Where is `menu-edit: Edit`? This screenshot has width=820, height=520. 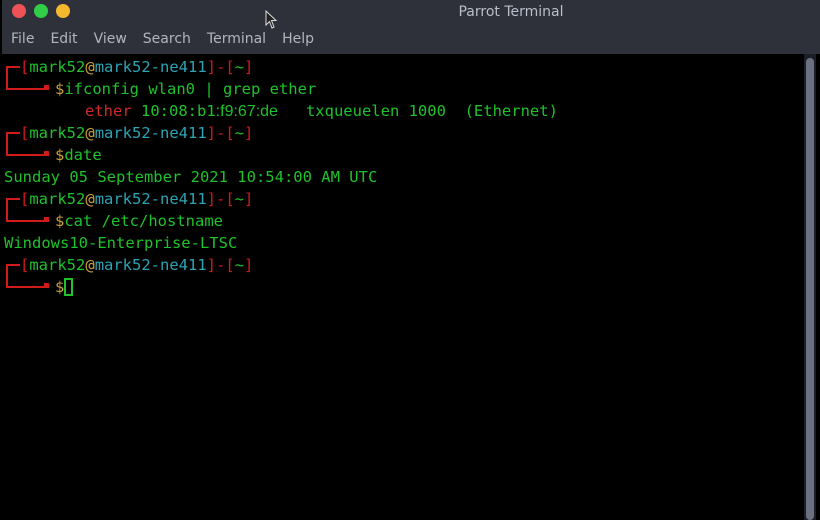 menu-edit: Edit is located at coordinates (63, 39).